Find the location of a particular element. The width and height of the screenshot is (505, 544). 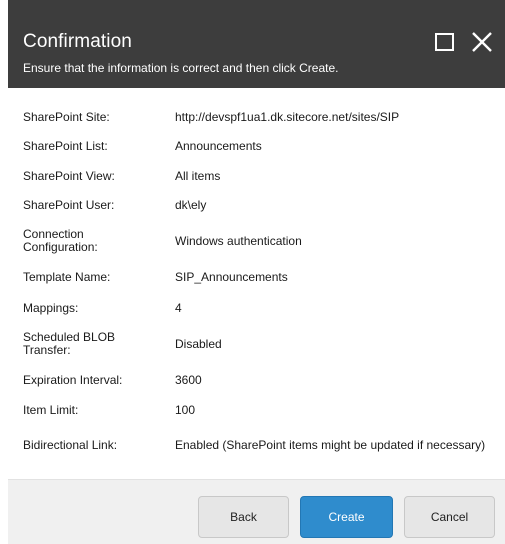

field-value: All items is located at coordinates (198, 176).